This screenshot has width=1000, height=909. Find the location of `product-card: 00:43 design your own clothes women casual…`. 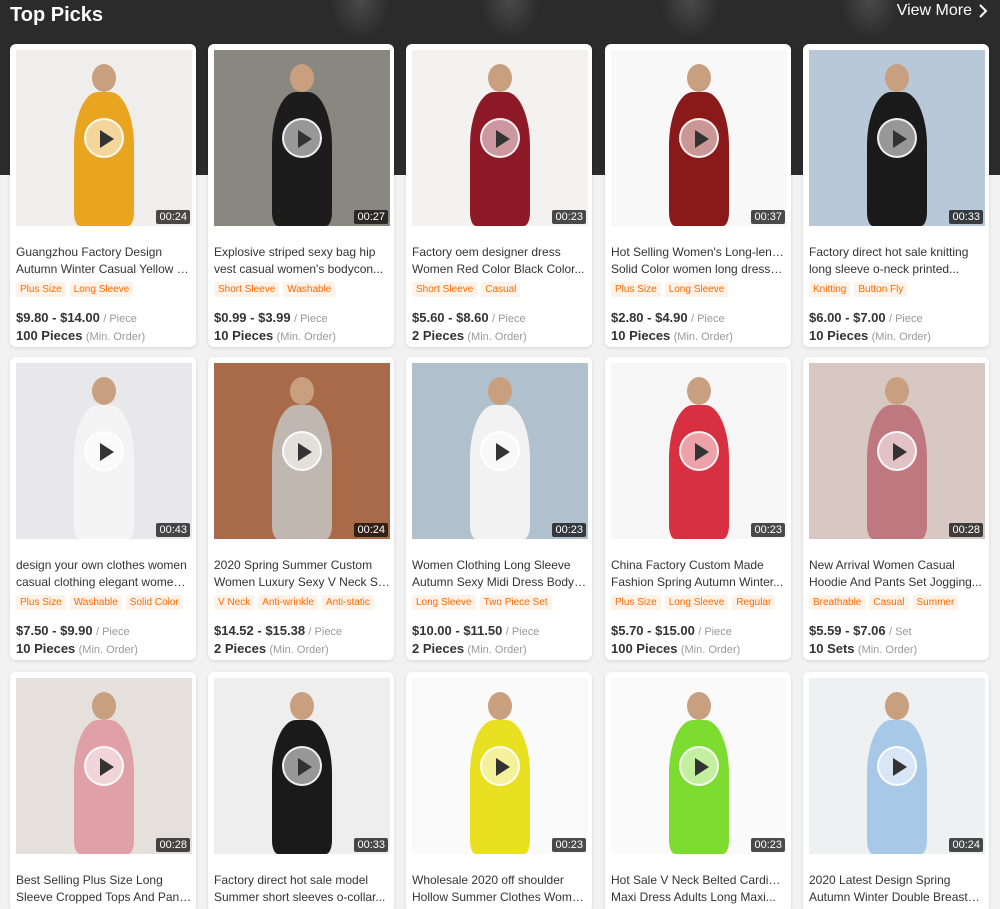

product-card: 00:43 design your own clothes women casual… is located at coordinates (103, 508).